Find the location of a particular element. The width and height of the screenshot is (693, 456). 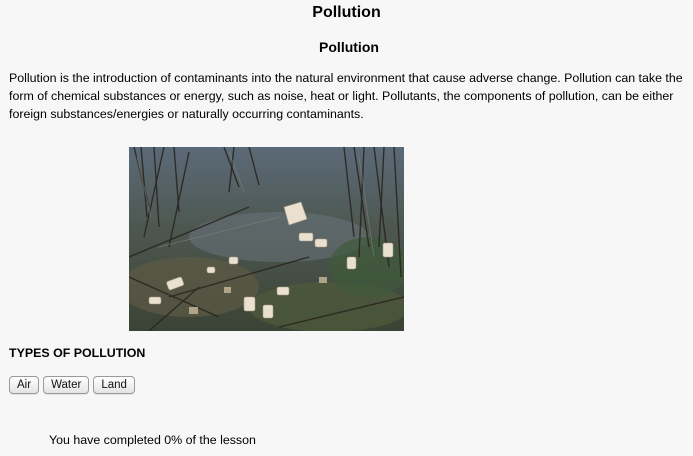

types-heading: TYPES OF POLLUTION is located at coordinates (77, 353).